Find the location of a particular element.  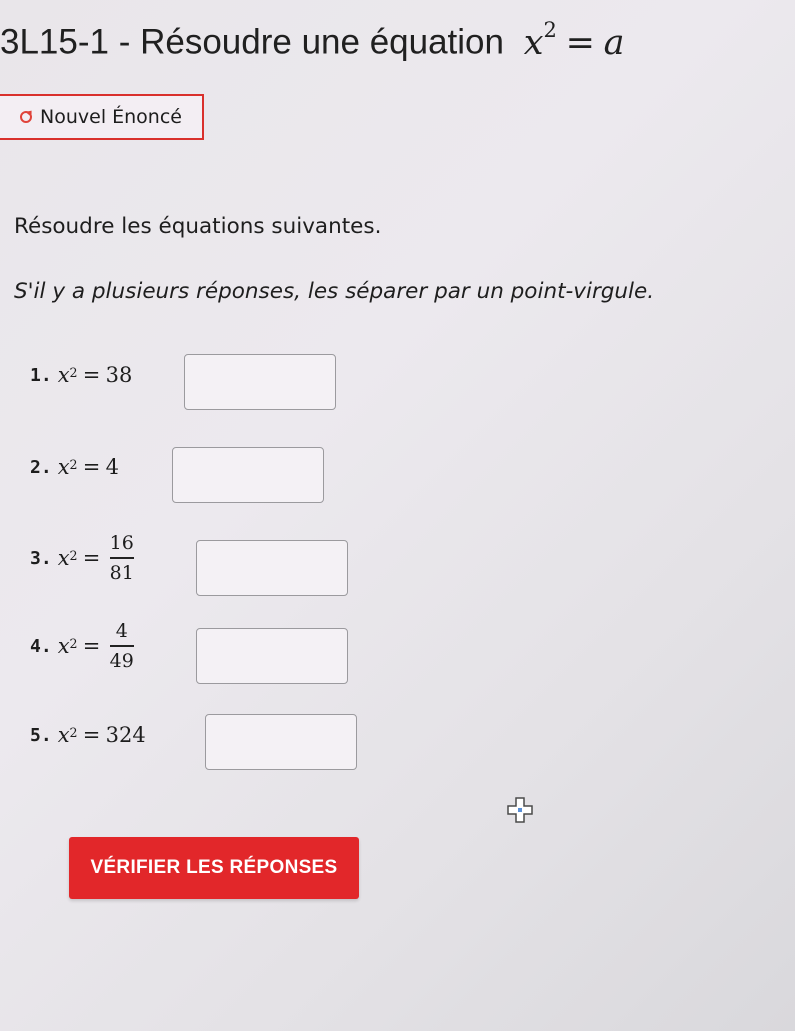

question-equation: x 2 = 4 is located at coordinates (88, 467).